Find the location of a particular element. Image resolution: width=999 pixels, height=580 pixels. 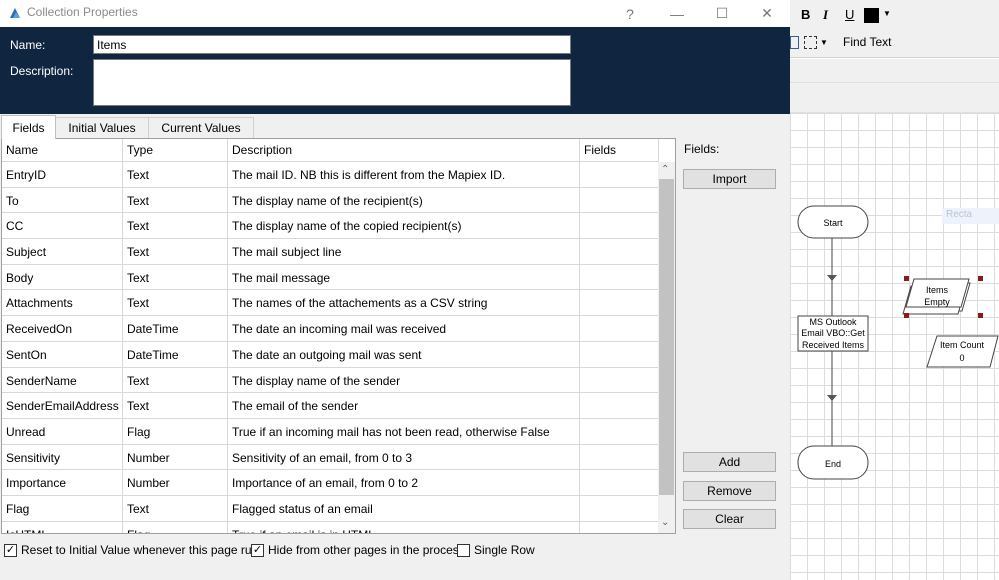

cell-description: The display name of the sender is located at coordinates (404, 380).